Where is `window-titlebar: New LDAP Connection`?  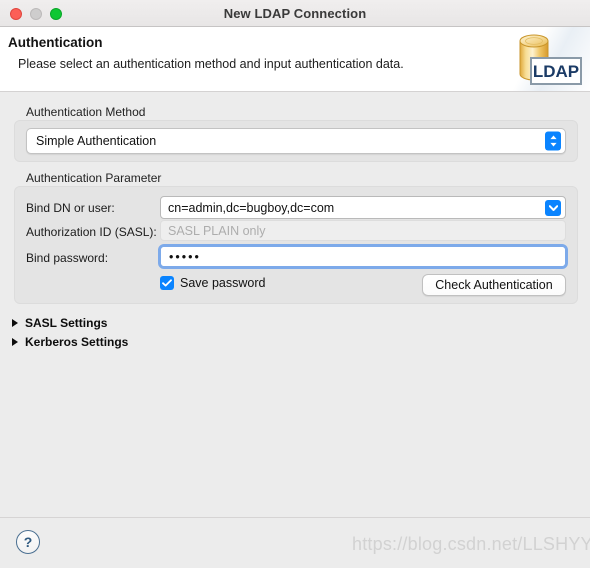
window-titlebar: New LDAP Connection is located at coordinates (295, 13).